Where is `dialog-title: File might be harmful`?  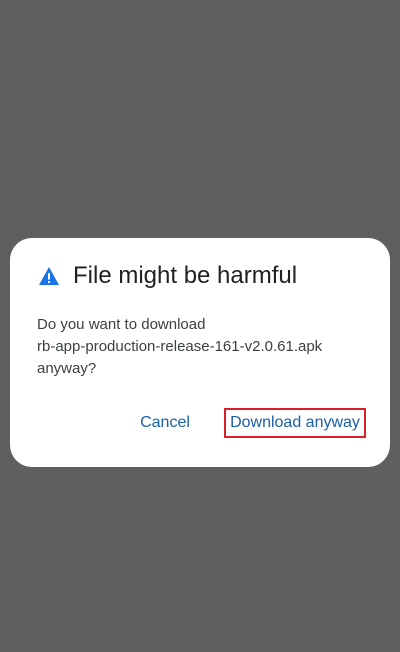
dialog-title: File might be harmful is located at coordinates (185, 275).